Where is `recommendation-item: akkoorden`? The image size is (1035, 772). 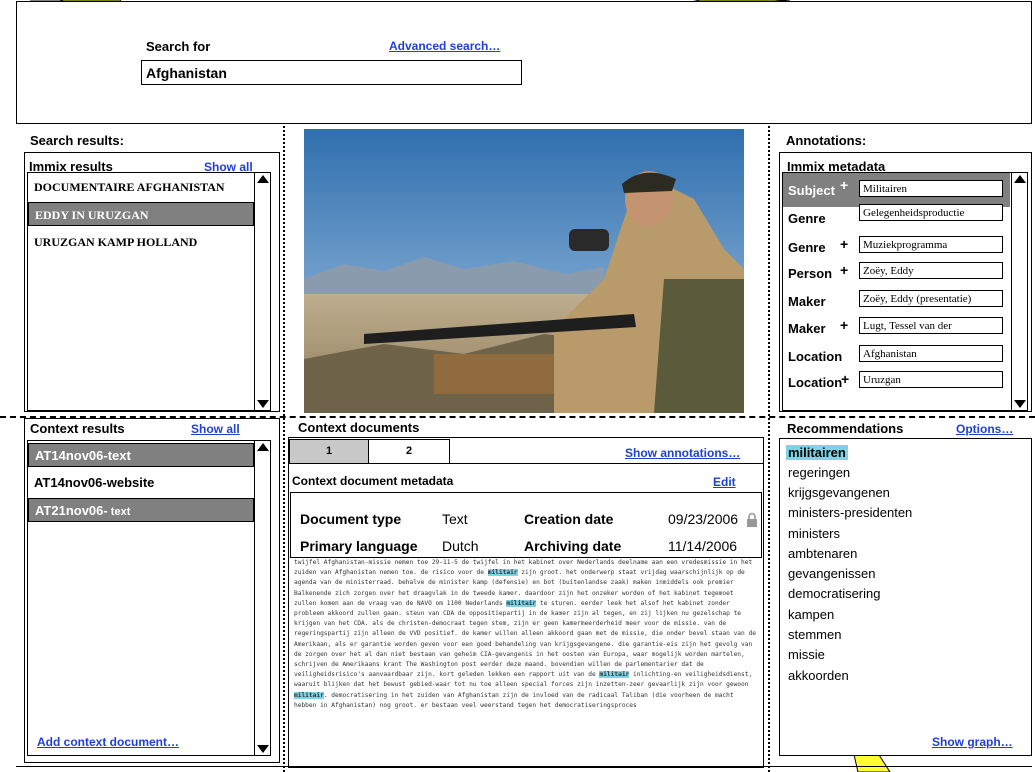 recommendation-item: akkoorden is located at coordinates (818, 675).